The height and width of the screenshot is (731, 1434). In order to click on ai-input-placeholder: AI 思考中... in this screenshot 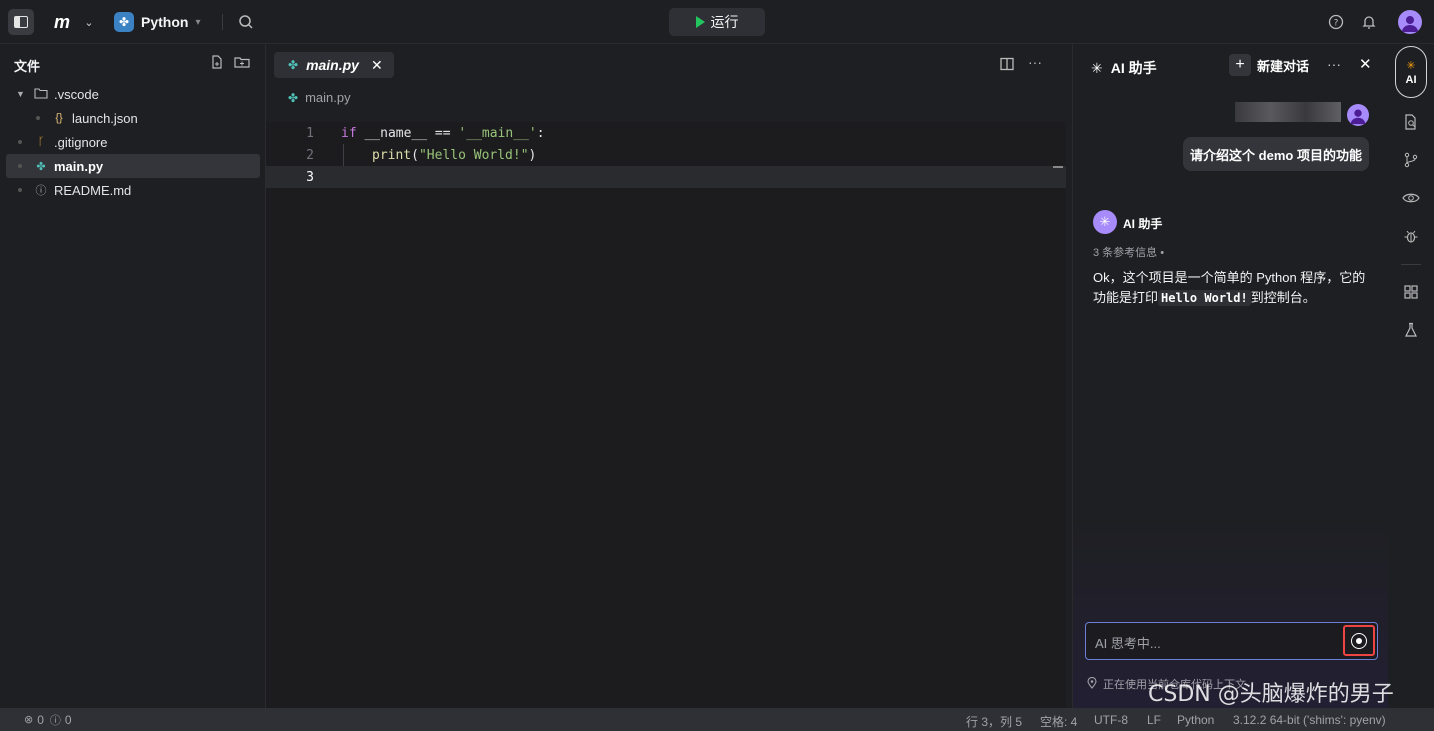, I will do `click(1128, 643)`.